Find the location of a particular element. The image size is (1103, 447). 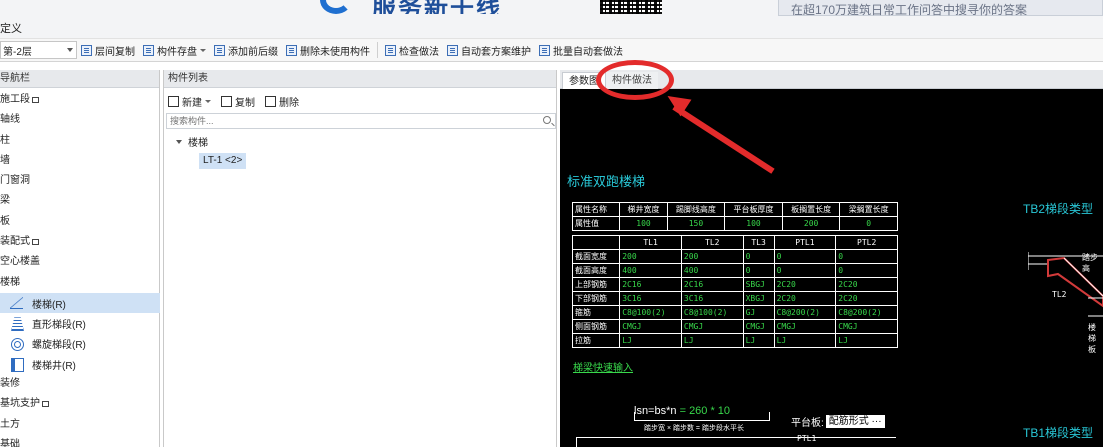

rebar-form-button: 配筋形式 ··· is located at coordinates (855, 421).